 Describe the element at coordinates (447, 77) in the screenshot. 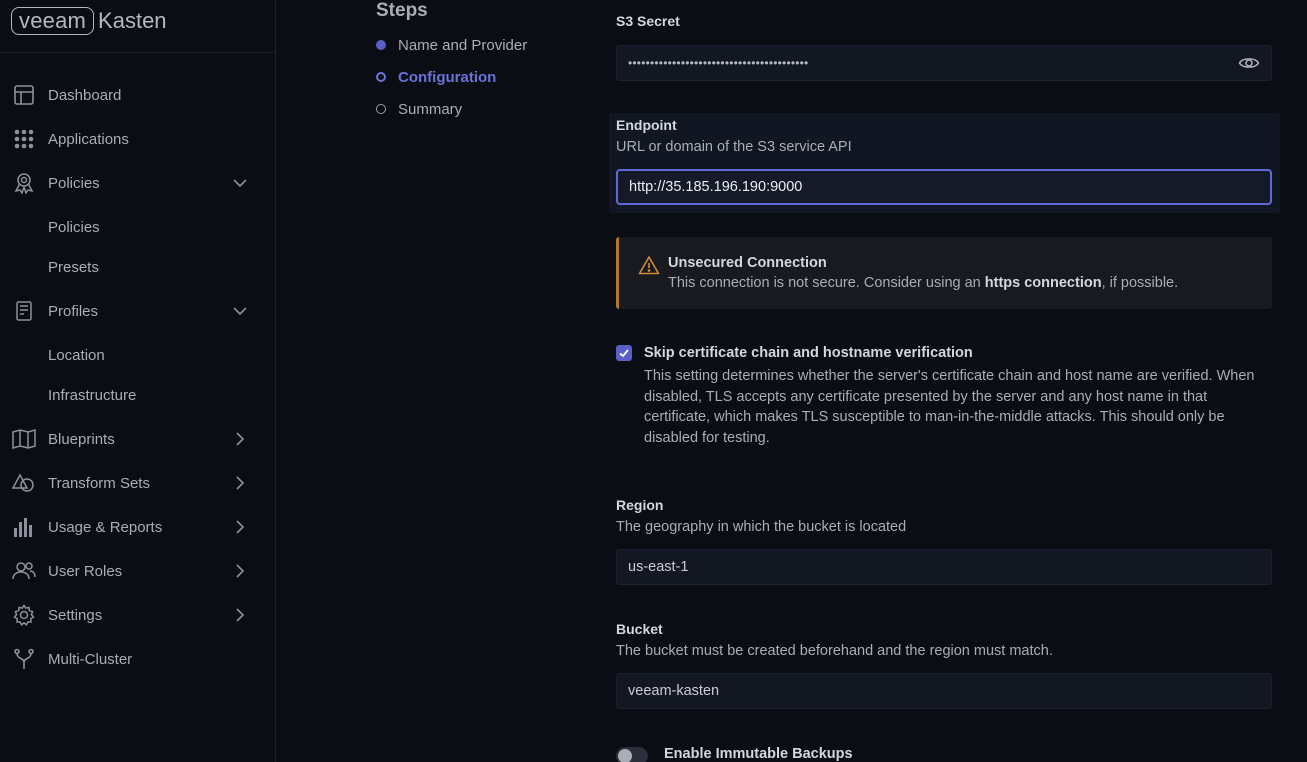

I see `step-label: Configuration` at that location.